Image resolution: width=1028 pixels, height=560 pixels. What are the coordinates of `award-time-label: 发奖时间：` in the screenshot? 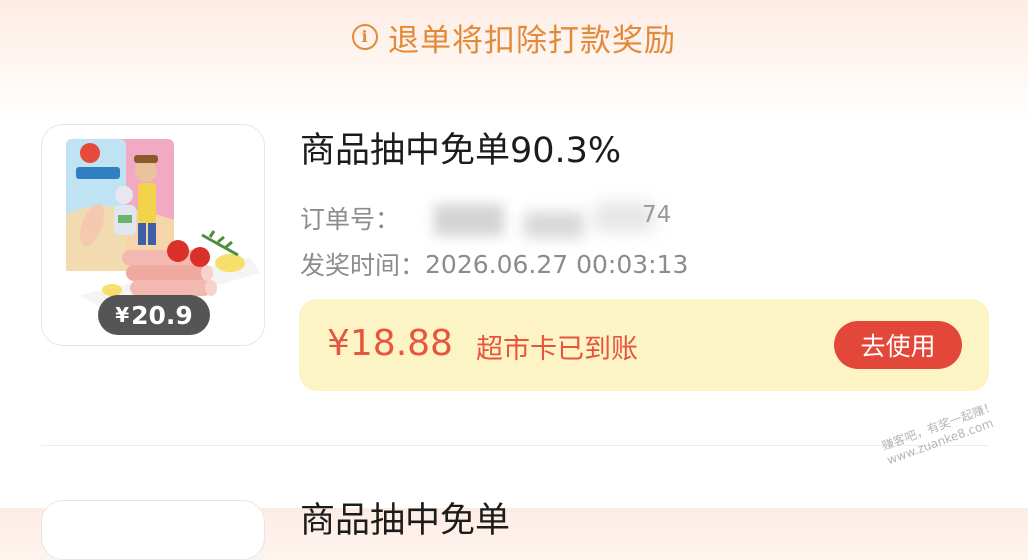 It's located at (363, 265).